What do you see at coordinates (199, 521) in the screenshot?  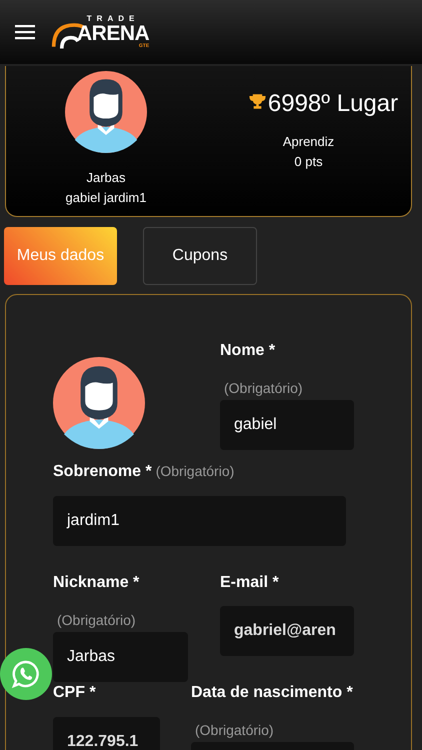 I see `input-field: jardim1` at bounding box center [199, 521].